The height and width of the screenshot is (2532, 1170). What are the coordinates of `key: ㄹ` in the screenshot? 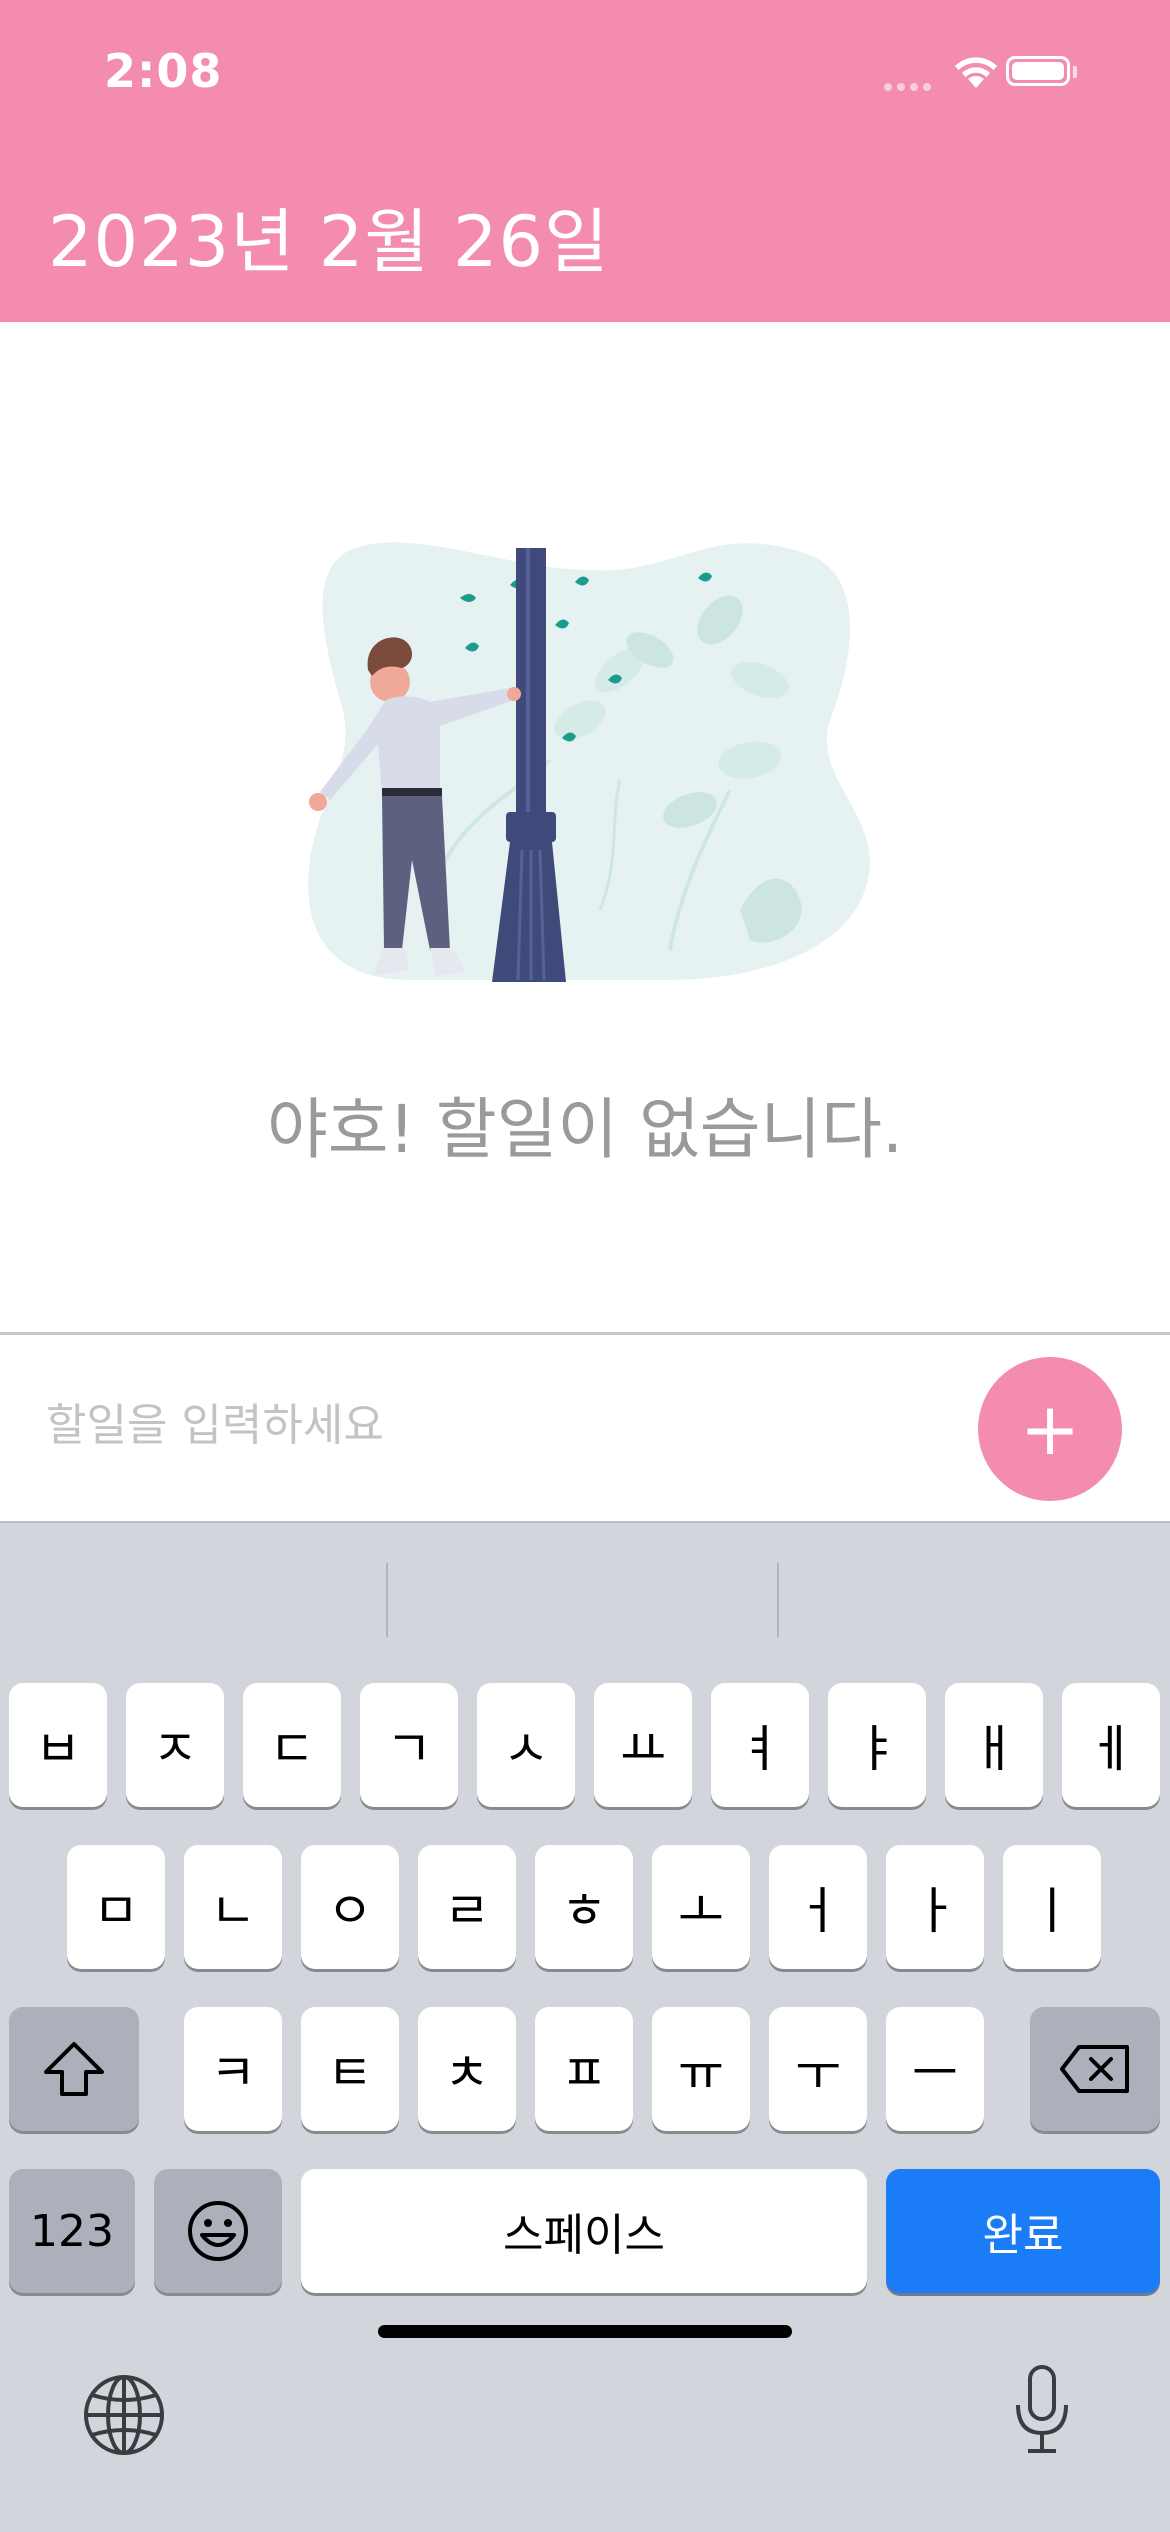 It's located at (467, 1907).